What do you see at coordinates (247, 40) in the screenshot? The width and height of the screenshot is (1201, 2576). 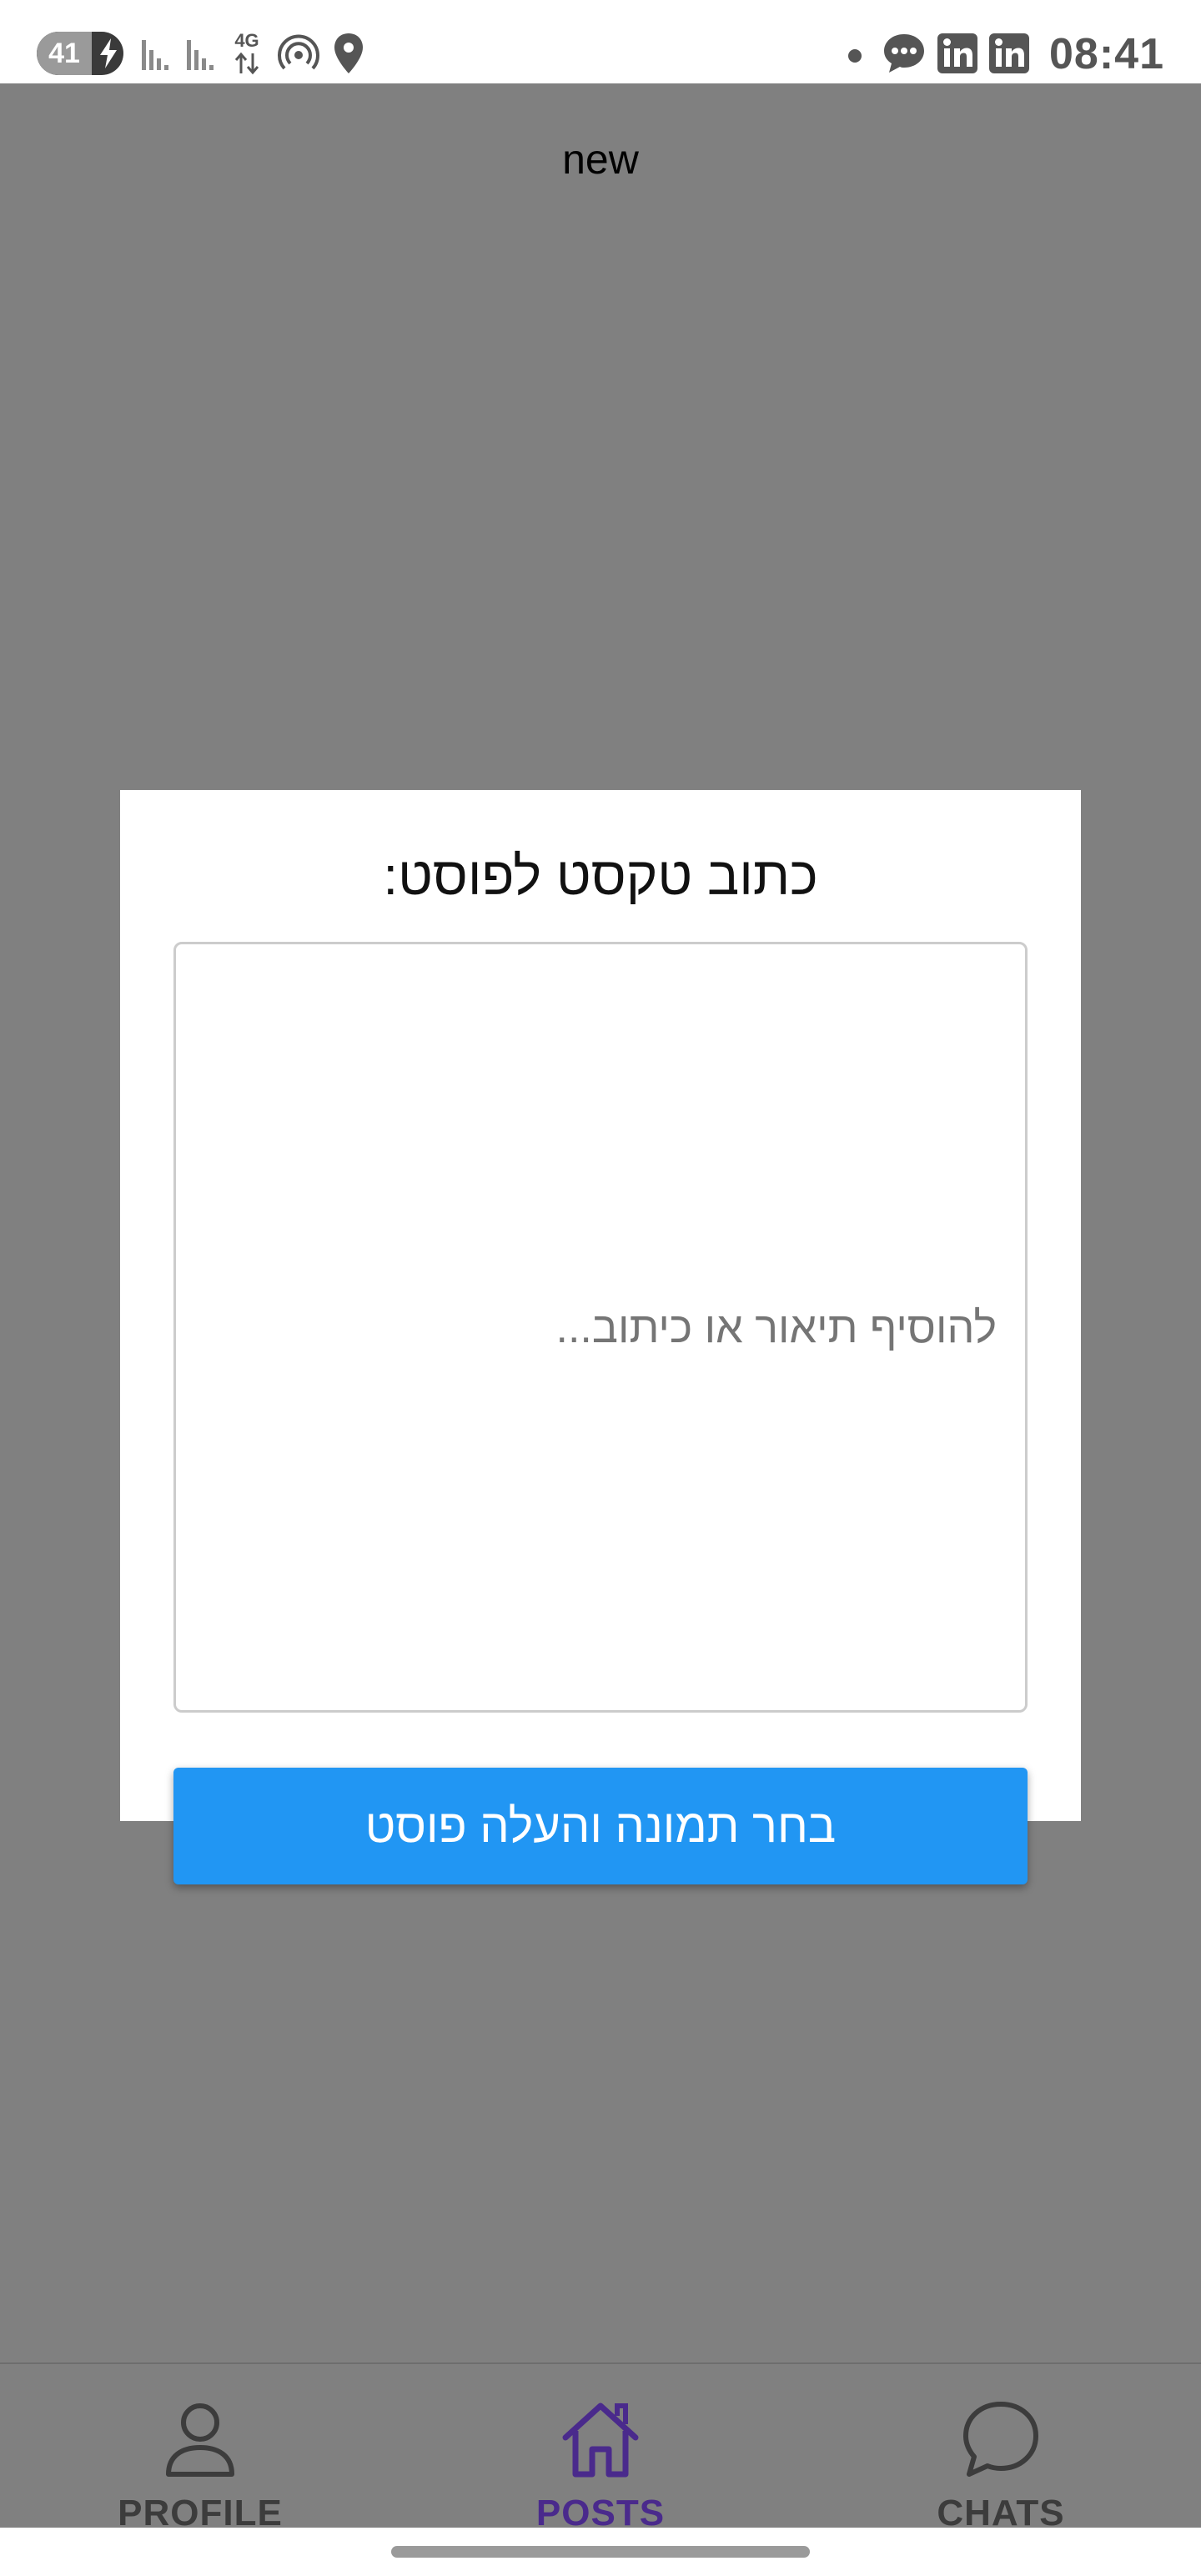 I see `network-type-label: 4G` at bounding box center [247, 40].